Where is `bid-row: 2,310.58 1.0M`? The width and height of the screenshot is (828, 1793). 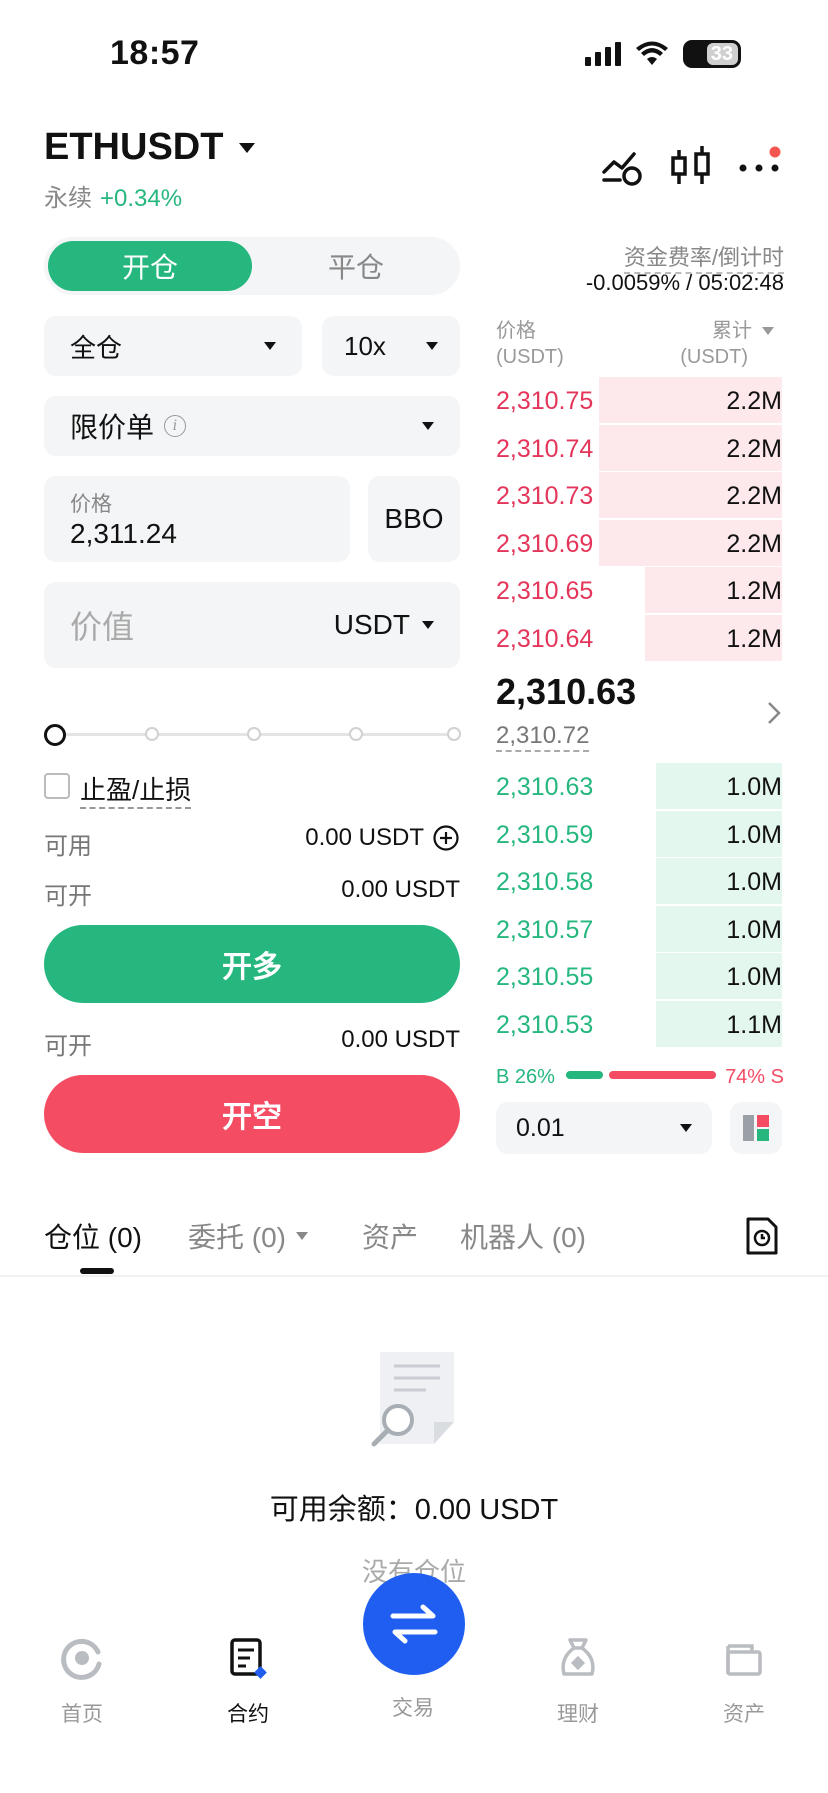 bid-row: 2,310.58 1.0M is located at coordinates (639, 881).